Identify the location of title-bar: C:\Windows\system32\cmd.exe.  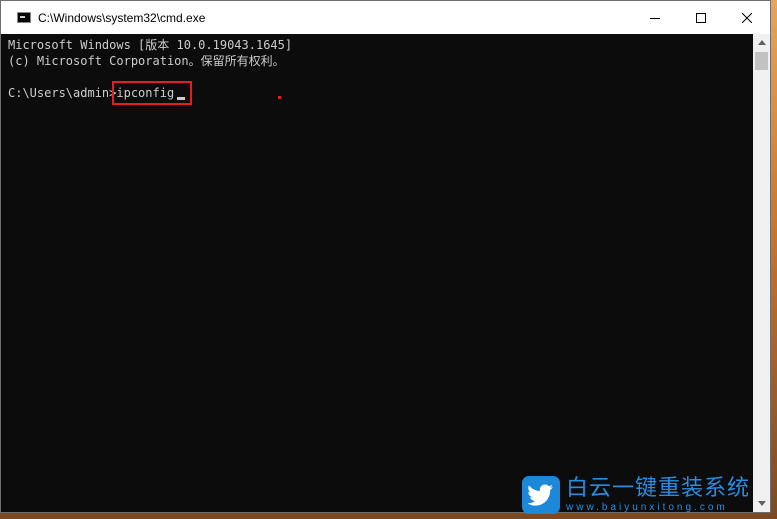
(385, 17).